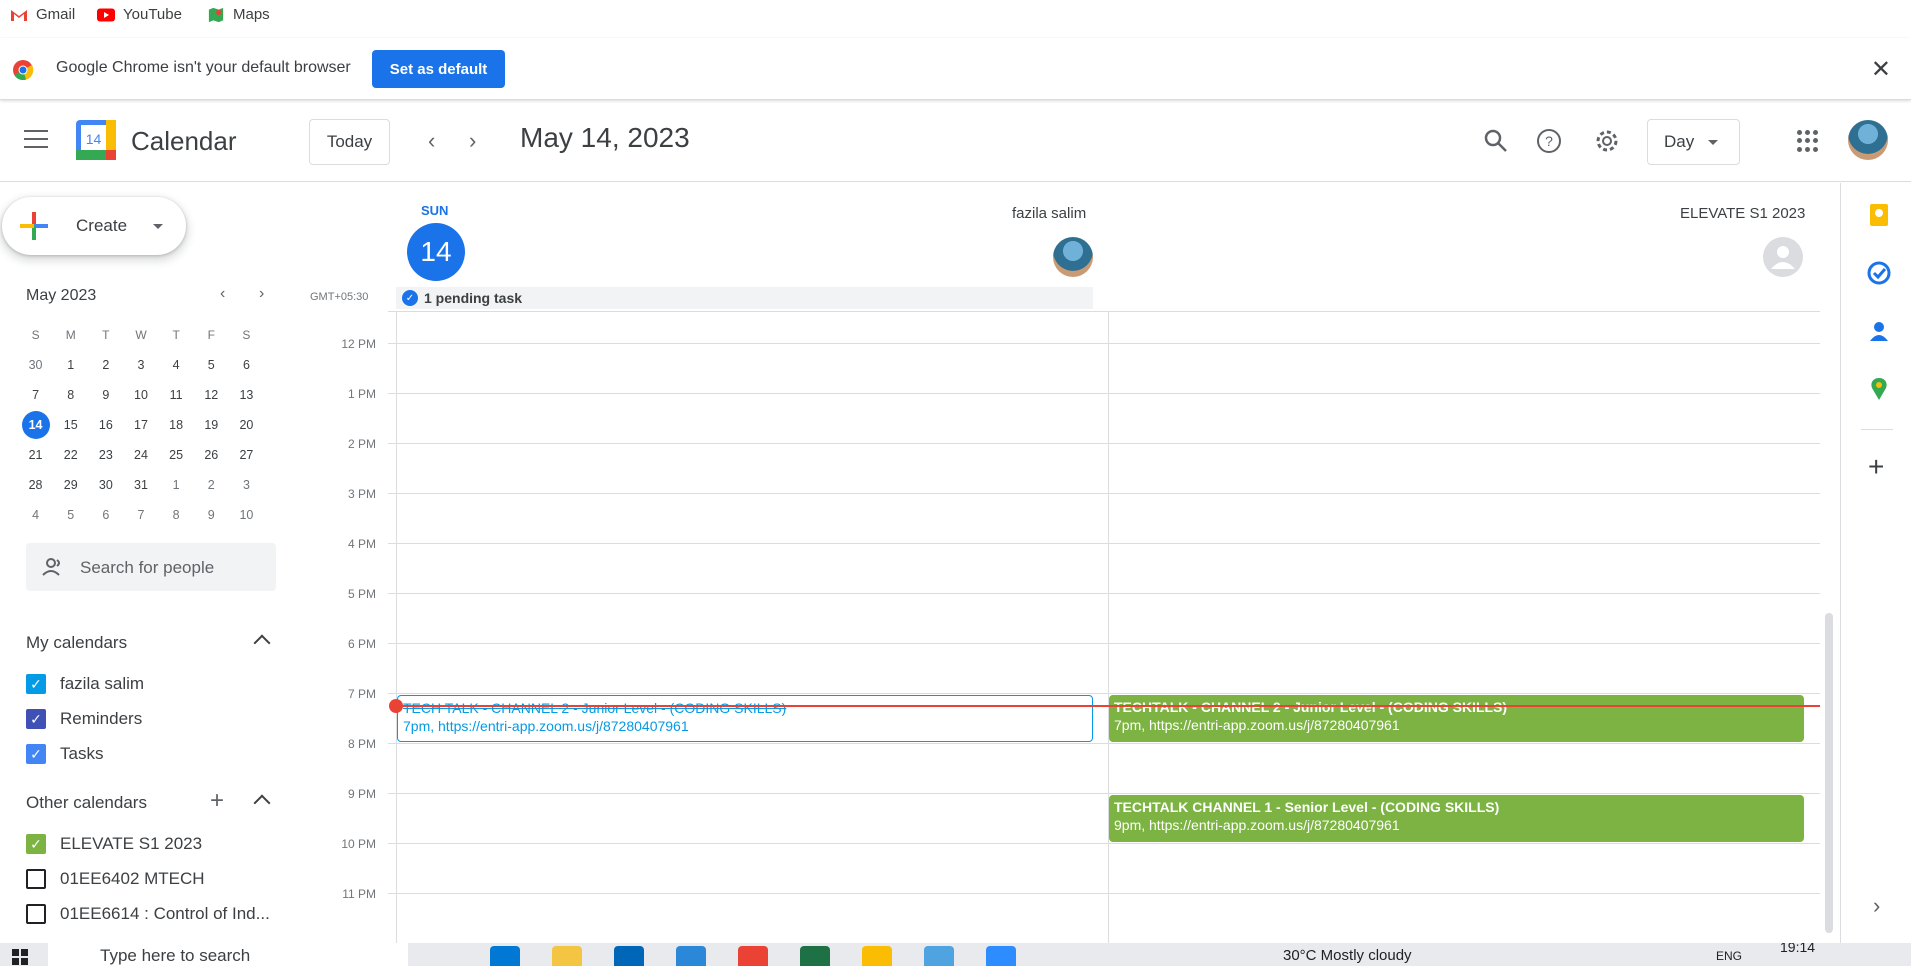 The width and height of the screenshot is (1911, 966). Describe the element at coordinates (1549, 141) in the screenshot. I see `help-icon: ?` at that location.